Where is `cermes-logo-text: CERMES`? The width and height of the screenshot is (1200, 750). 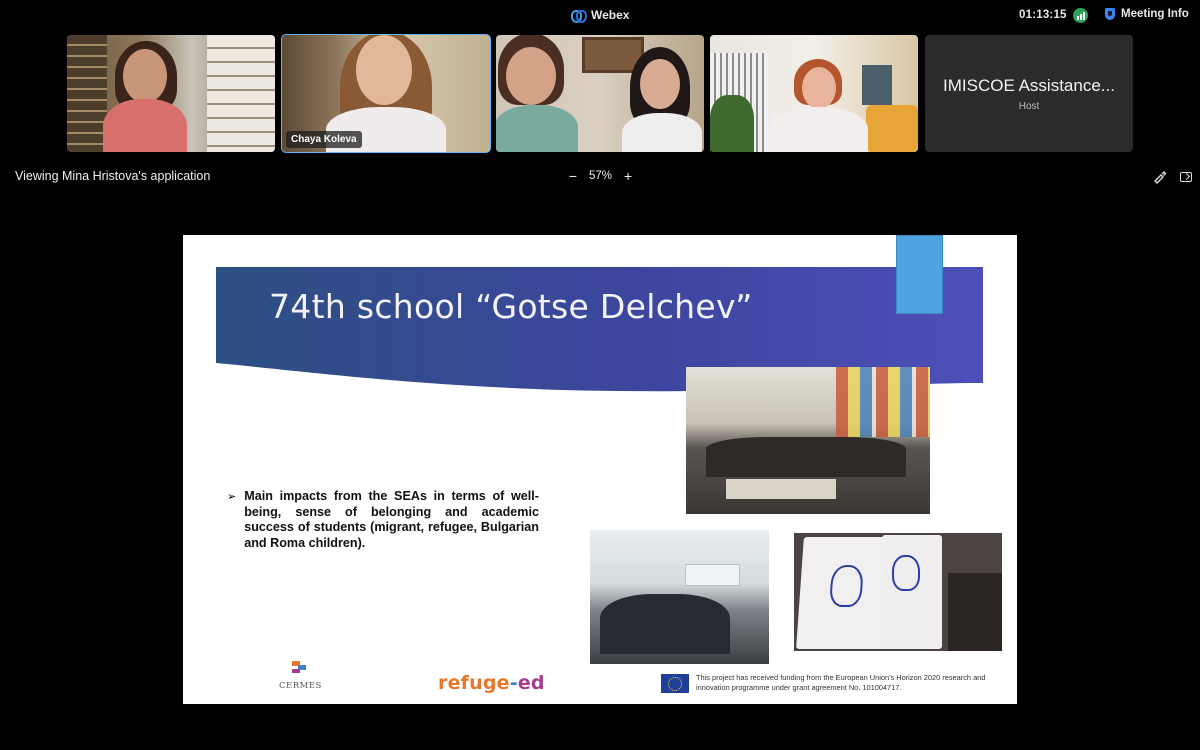 cermes-logo-text: CERMES is located at coordinates (300, 686).